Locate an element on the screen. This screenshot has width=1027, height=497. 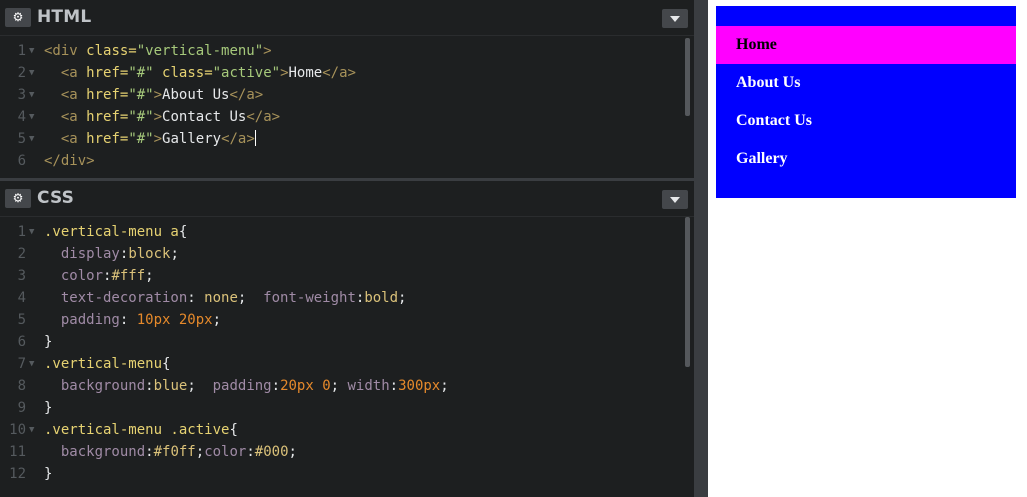
html-code-line: 6 </div> is located at coordinates (342, 161).